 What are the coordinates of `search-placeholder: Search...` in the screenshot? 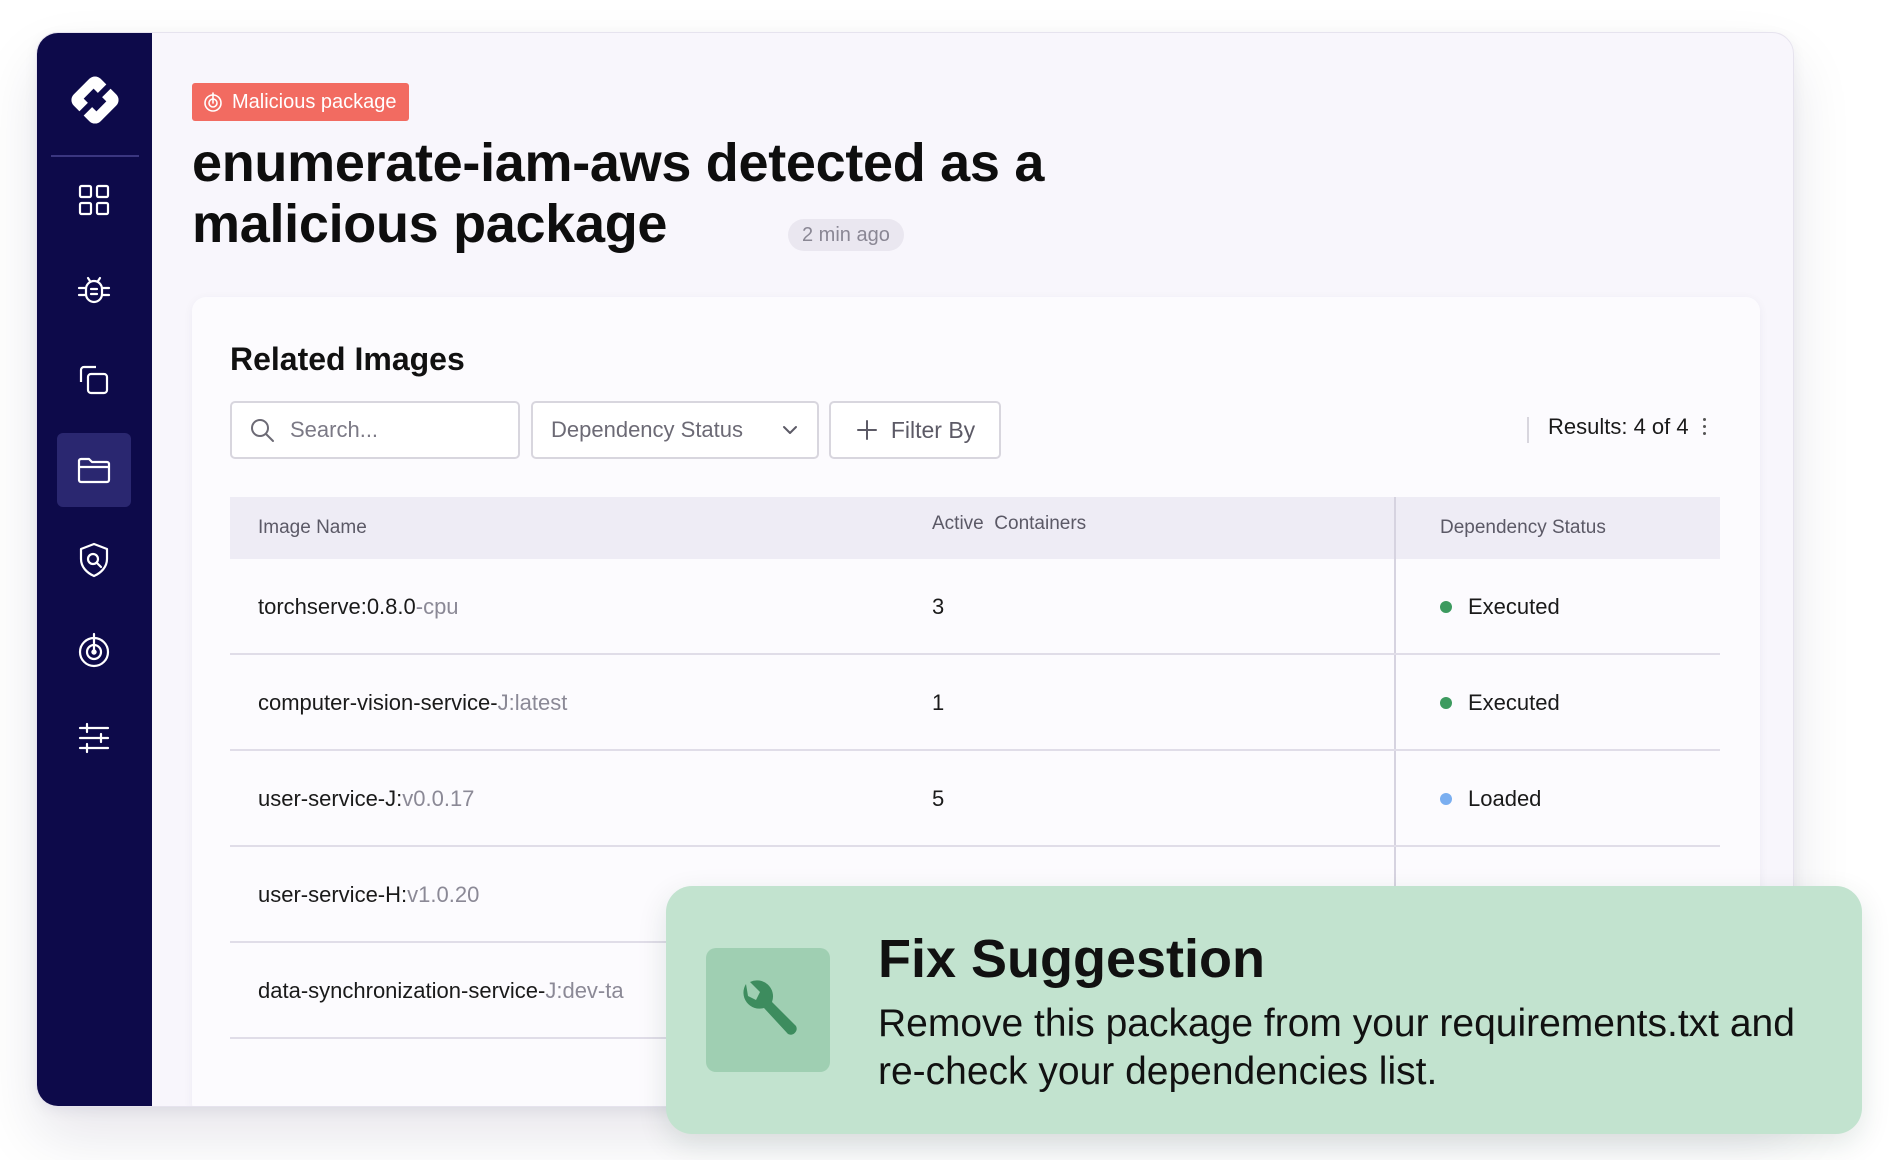 It's located at (334, 429).